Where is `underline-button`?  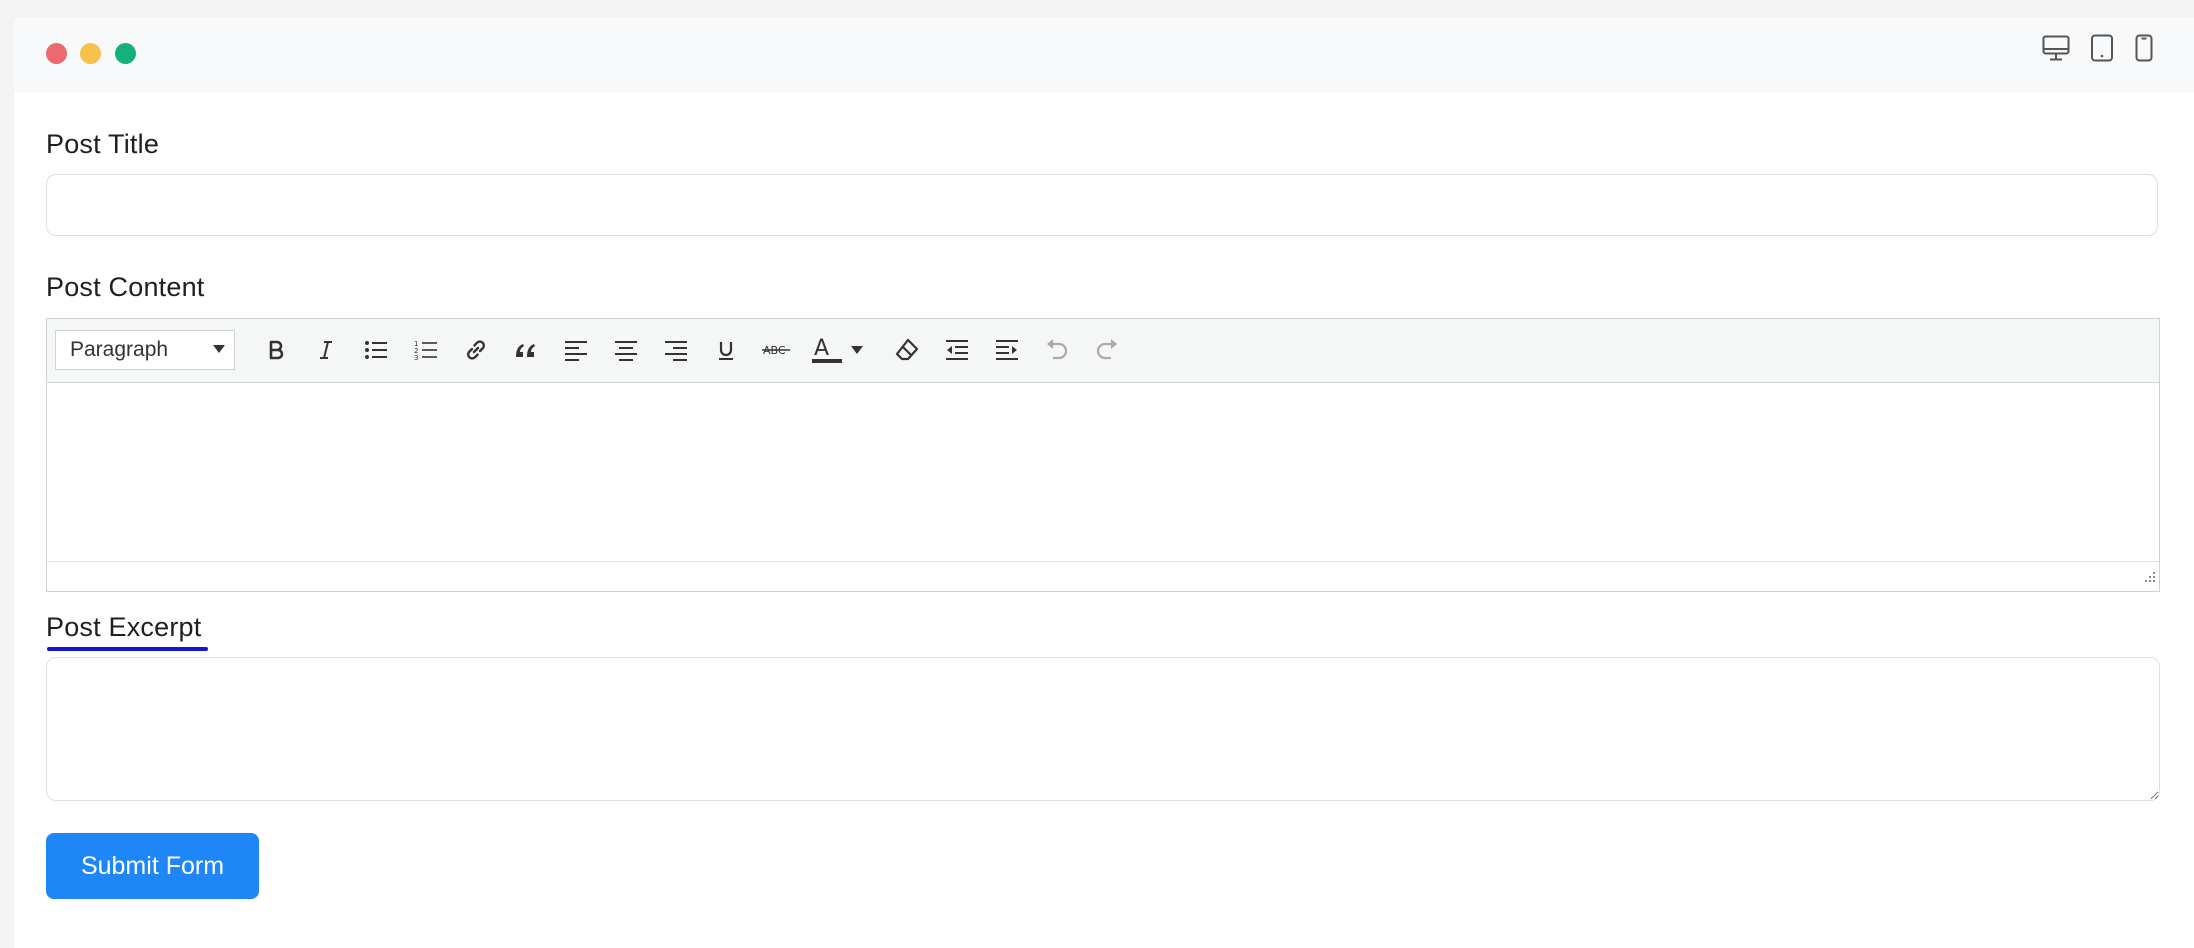
underline-button is located at coordinates (726, 350).